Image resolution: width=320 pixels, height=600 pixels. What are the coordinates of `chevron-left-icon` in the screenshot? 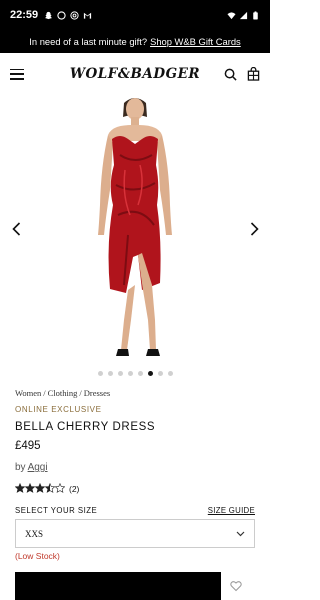 It's located at (15, 229).